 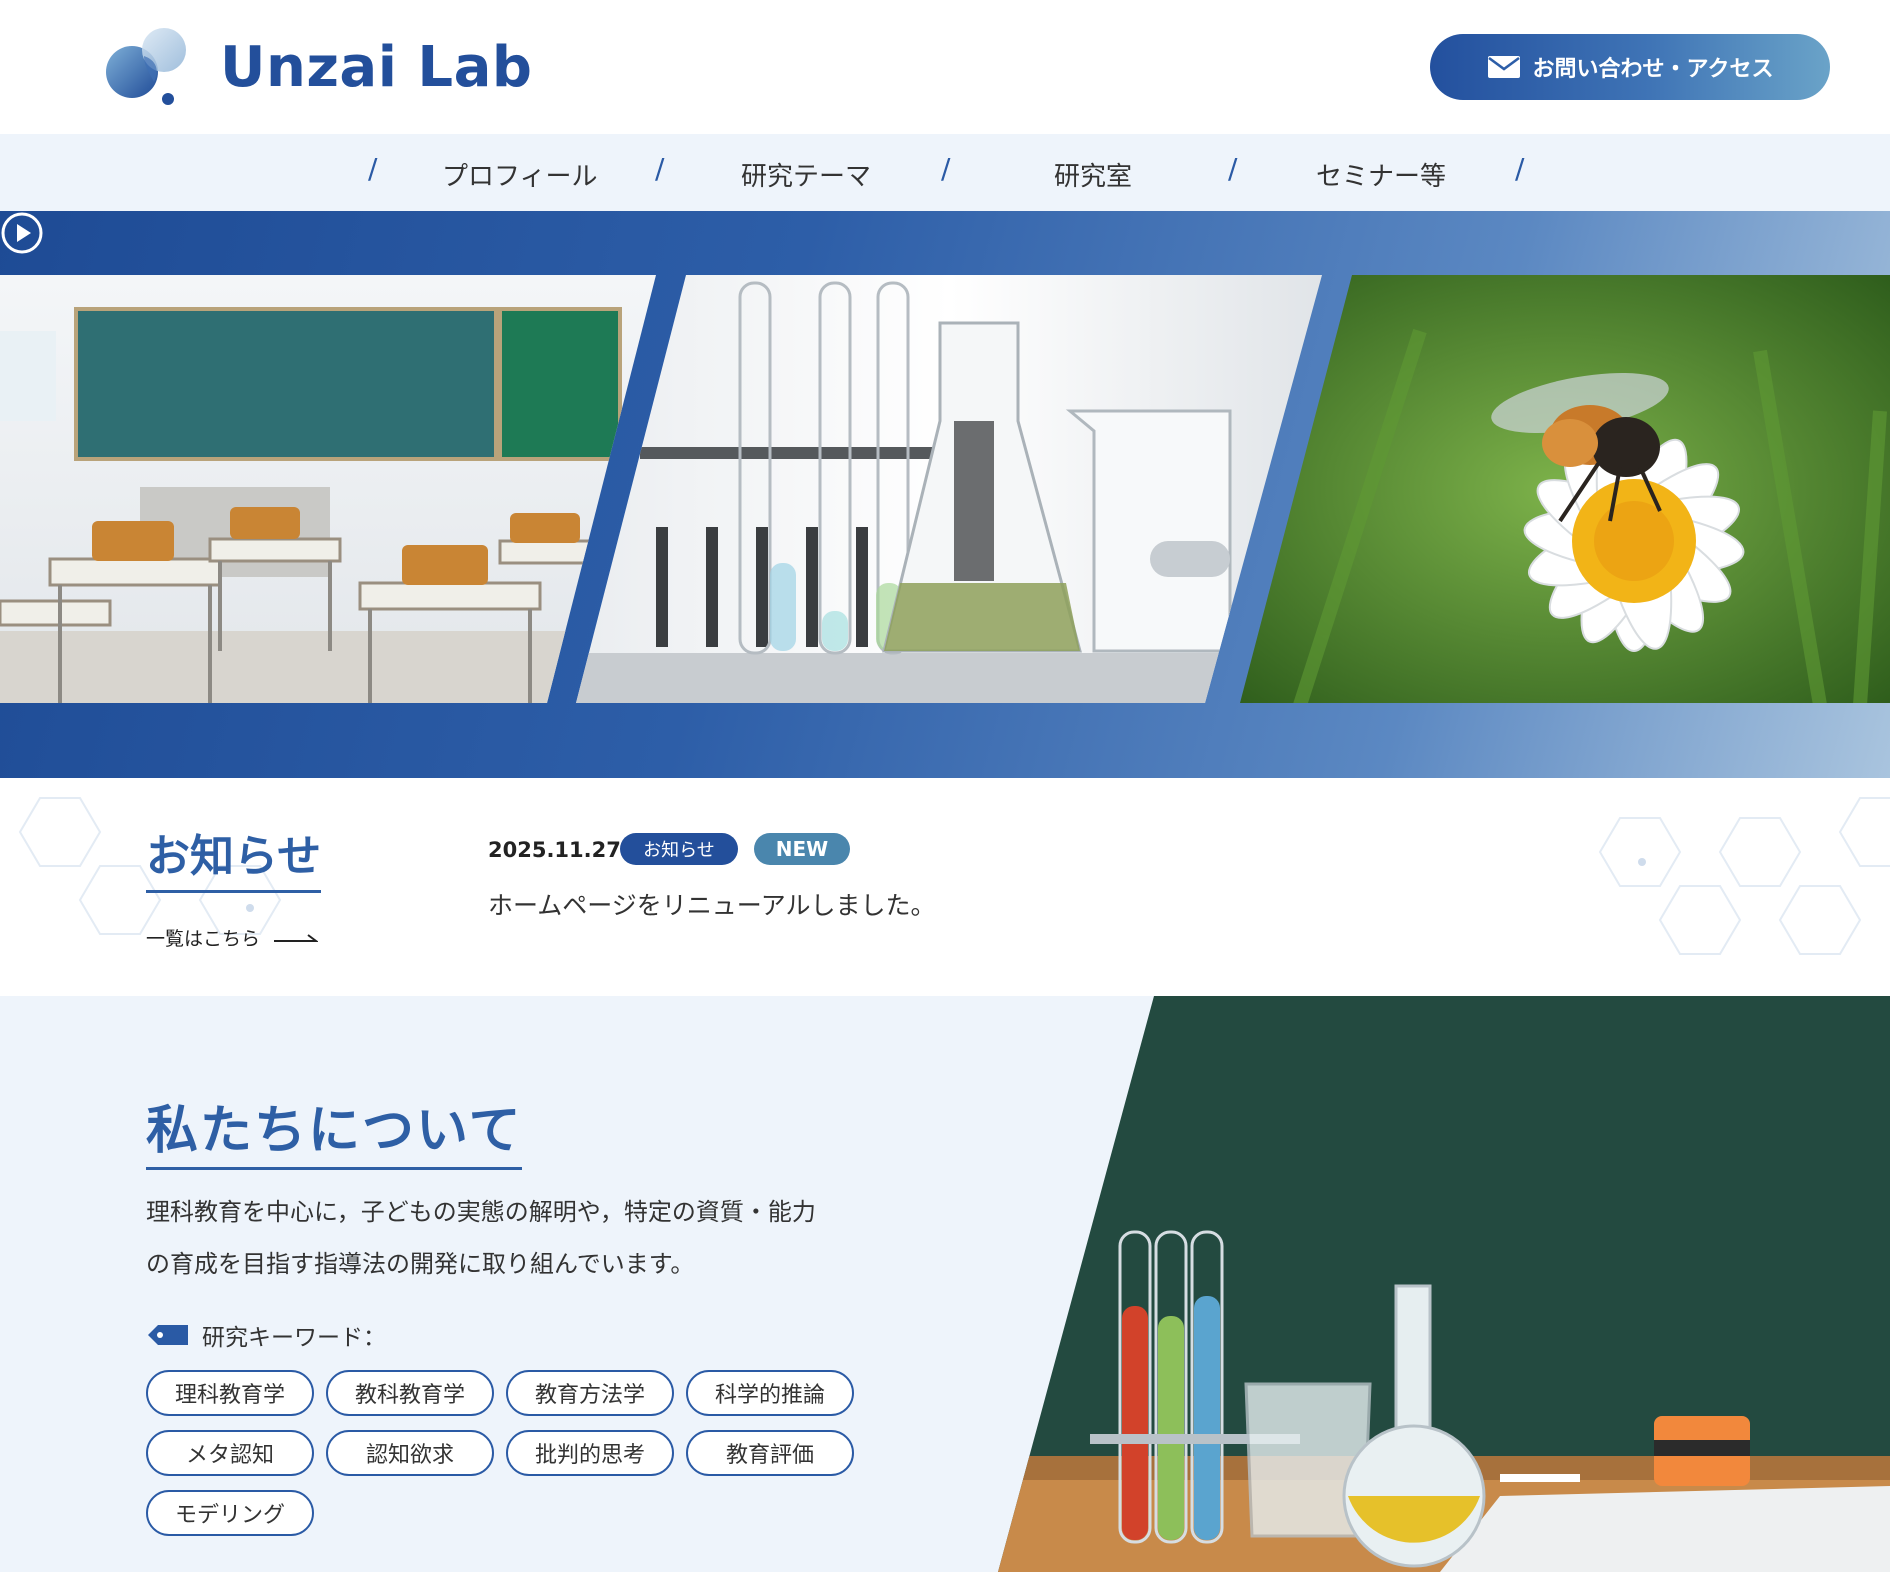 I want to click on news-category-badge: お知らせ, so click(x=679, y=849).